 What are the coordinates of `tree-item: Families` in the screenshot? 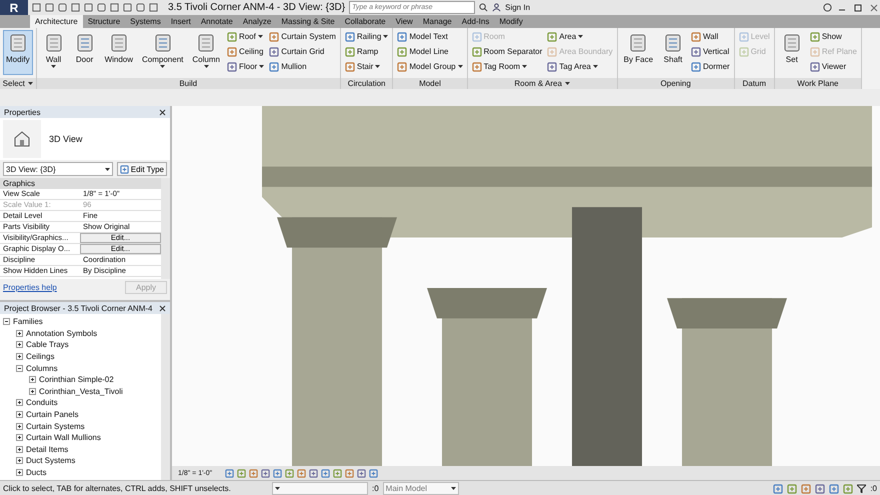 It's located at (28, 321).